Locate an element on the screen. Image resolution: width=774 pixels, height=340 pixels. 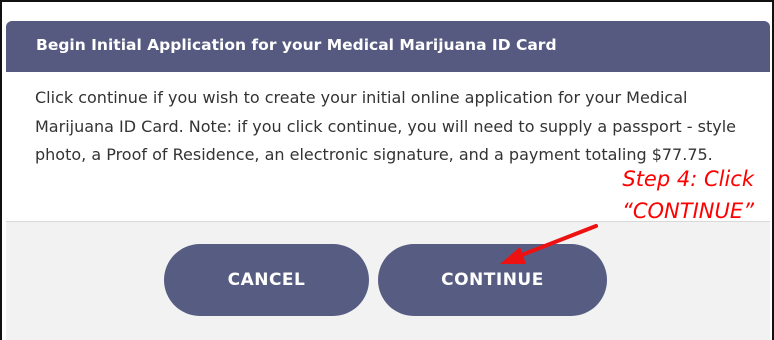
annotation-line-1: Step 4: Click is located at coordinates (688, 179).